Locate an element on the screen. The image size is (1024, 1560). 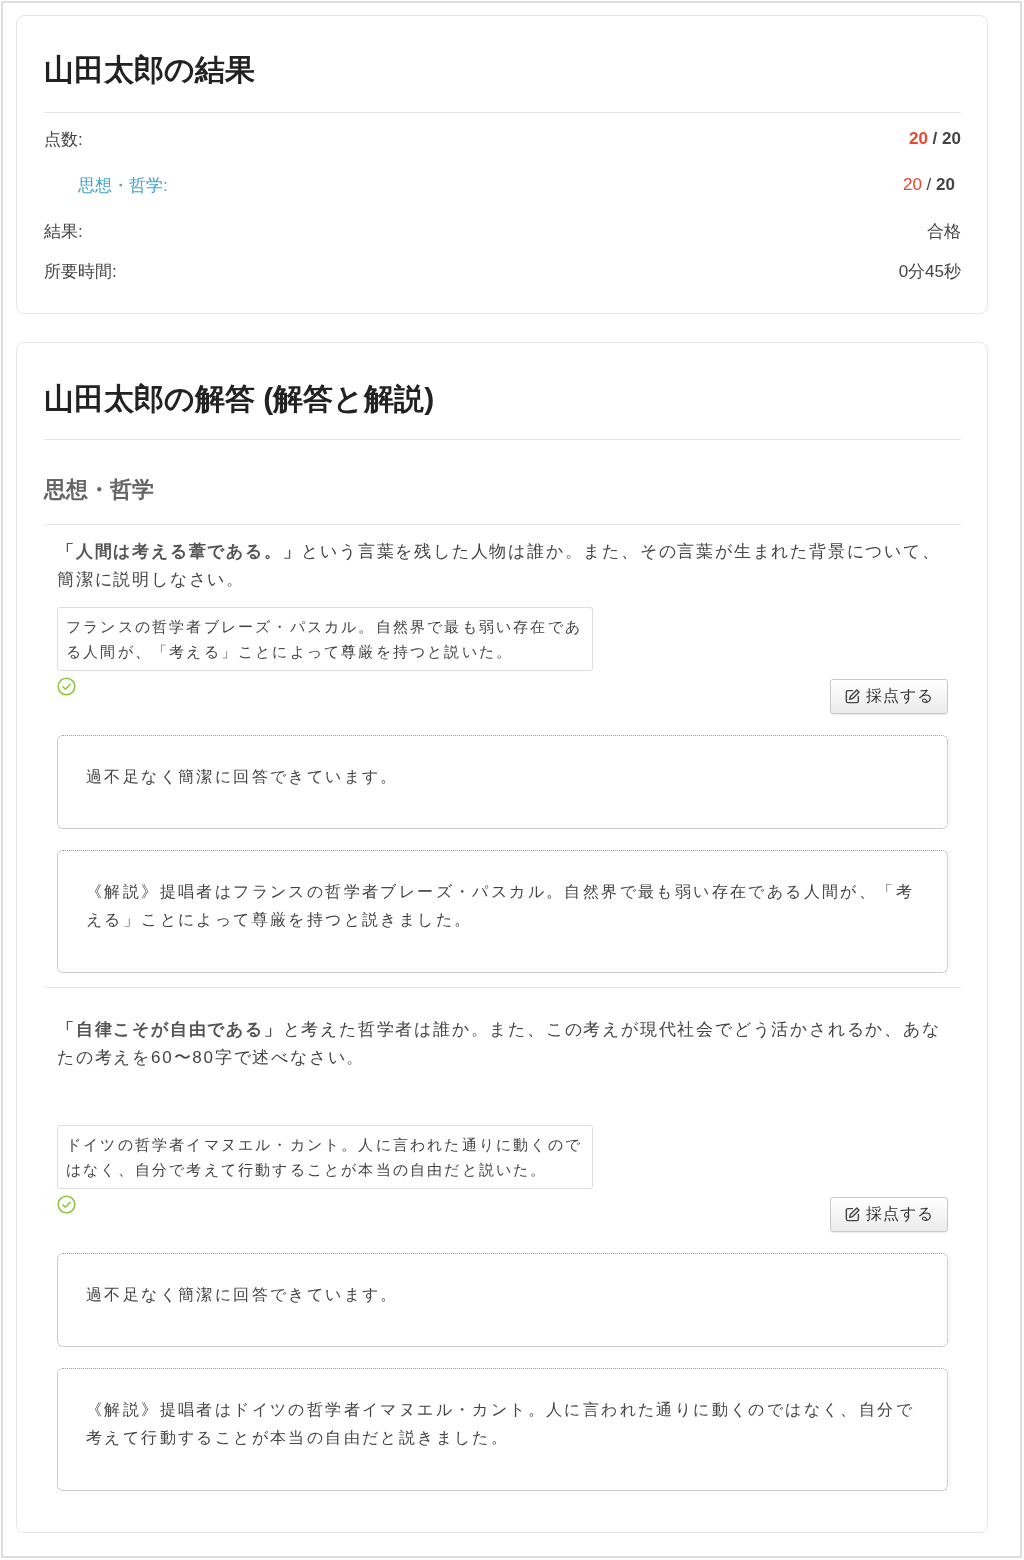
result-value: 合格 is located at coordinates (944, 231).